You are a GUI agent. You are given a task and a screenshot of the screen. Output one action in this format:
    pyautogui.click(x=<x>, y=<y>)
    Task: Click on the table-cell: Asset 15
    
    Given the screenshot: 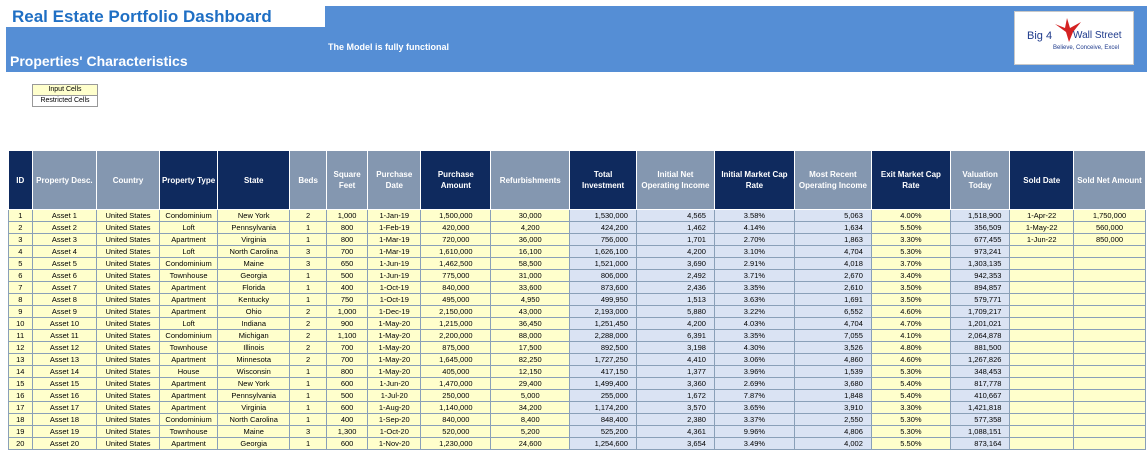 What is the action you would take?
    pyautogui.click(x=64, y=383)
    